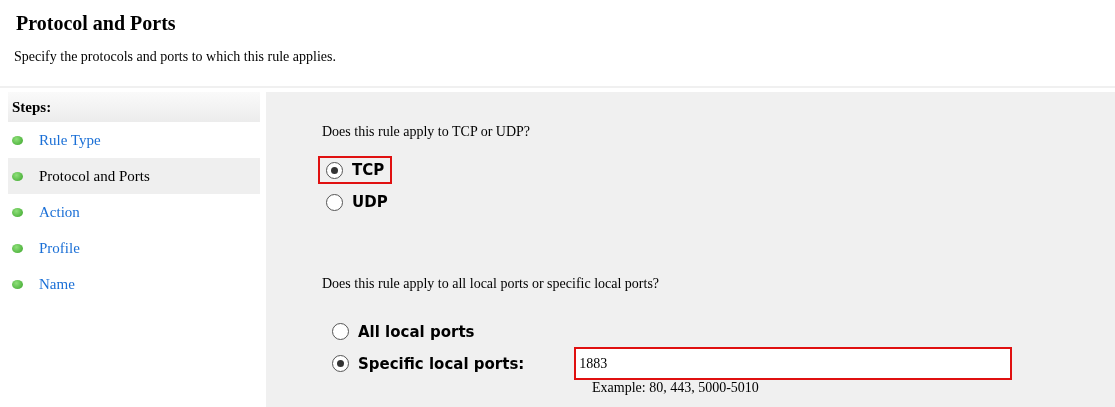 The image size is (1115, 407). Describe the element at coordinates (403, 331) in the screenshot. I see `ports-radio-option: All local ports` at that location.